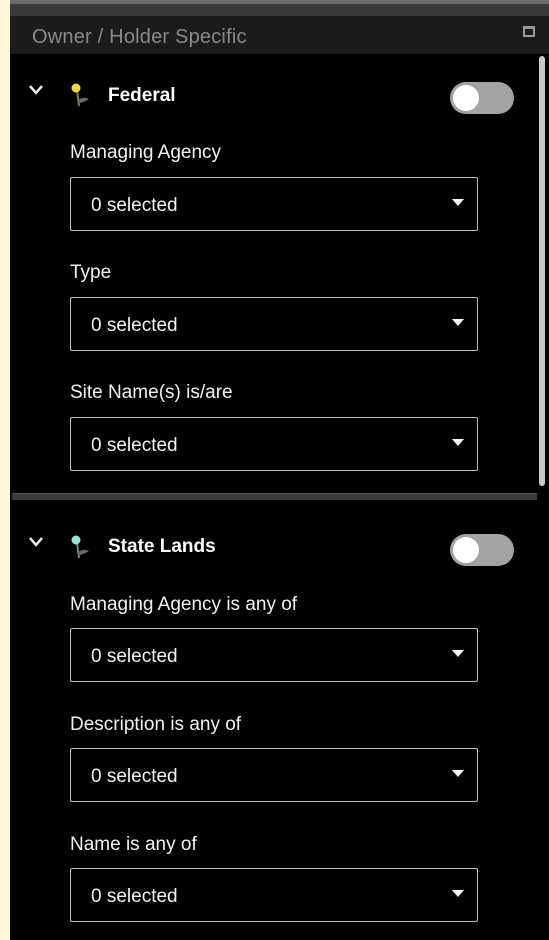  What do you see at coordinates (146, 152) in the screenshot?
I see `field-label-managing-agency: Managing Agency` at bounding box center [146, 152].